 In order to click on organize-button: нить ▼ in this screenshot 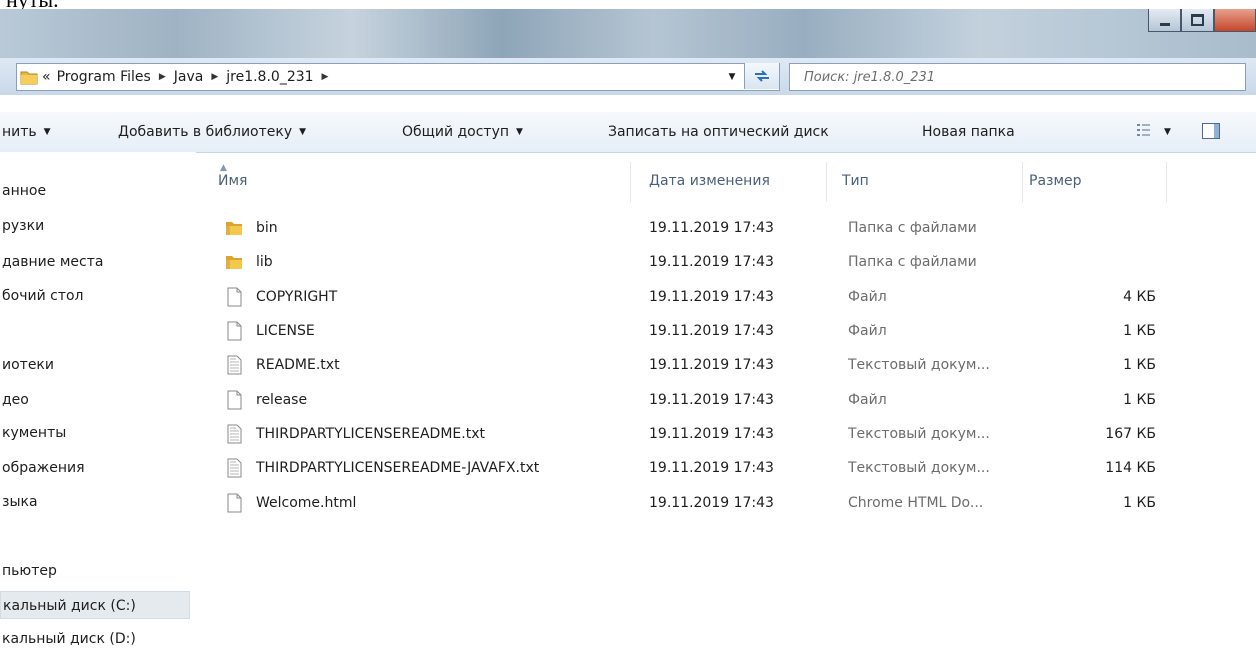, I will do `click(26, 132)`.